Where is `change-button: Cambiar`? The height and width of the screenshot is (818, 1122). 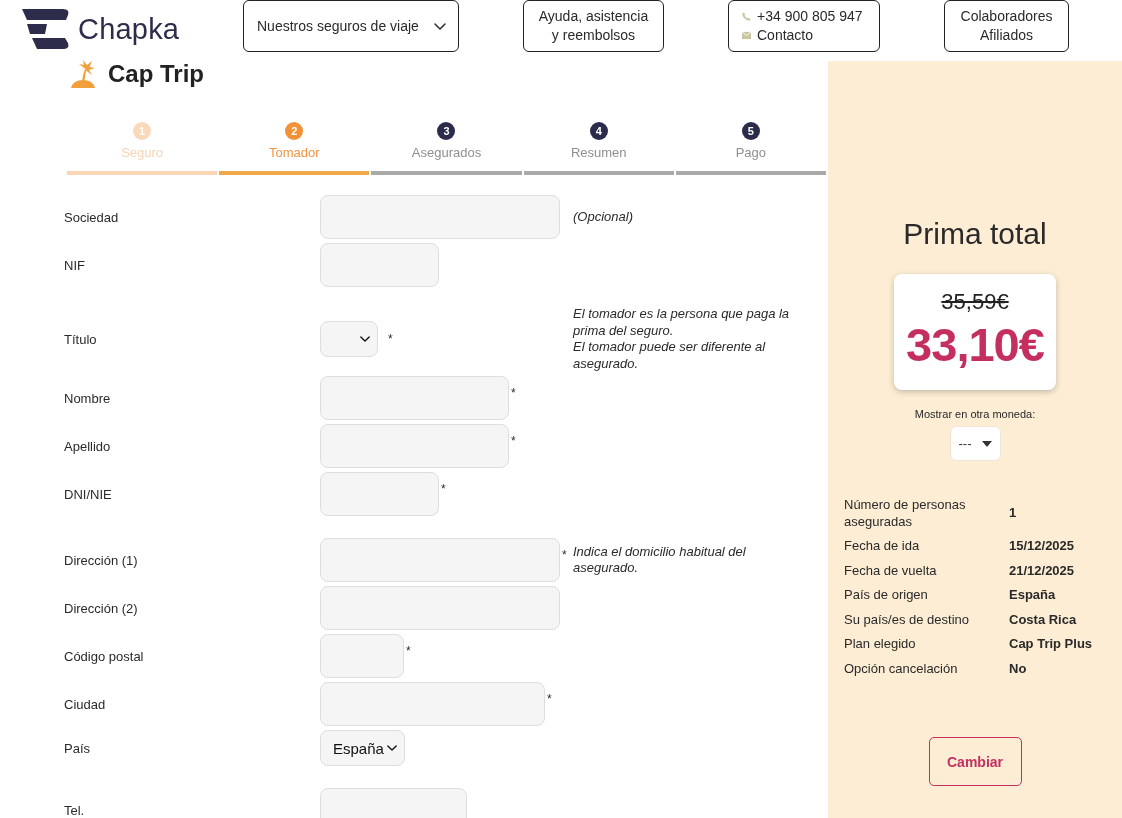
change-button: Cambiar is located at coordinates (975, 761).